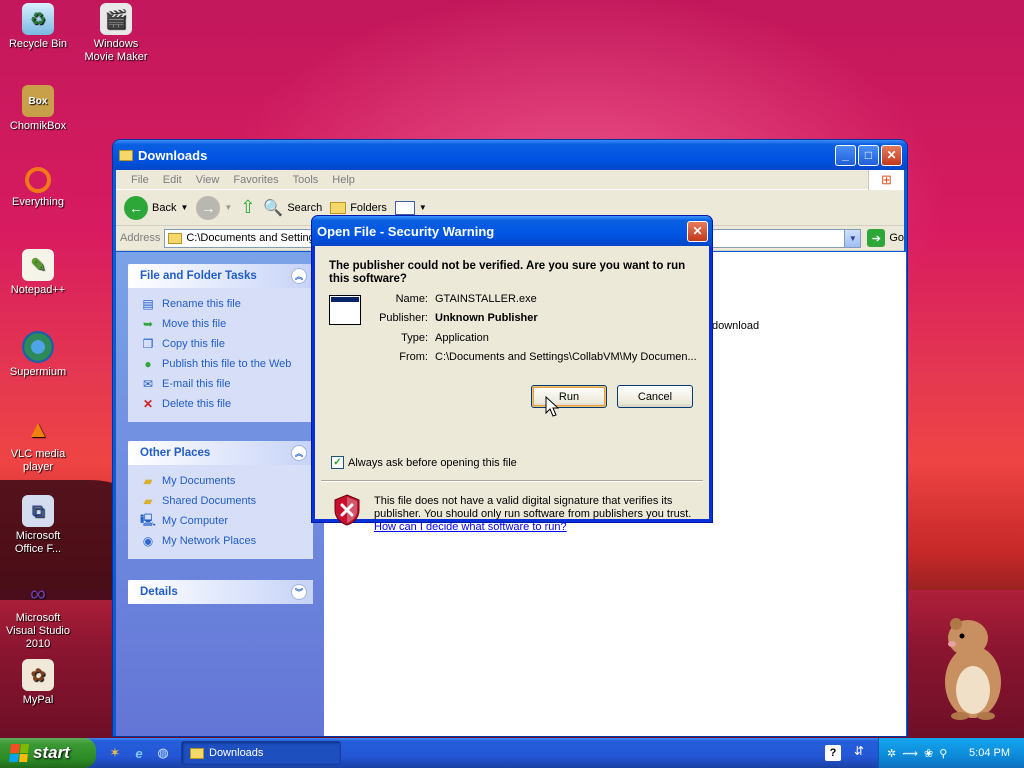  I want to click on task-rename-file: ▤ Rename this file, so click(221, 304).